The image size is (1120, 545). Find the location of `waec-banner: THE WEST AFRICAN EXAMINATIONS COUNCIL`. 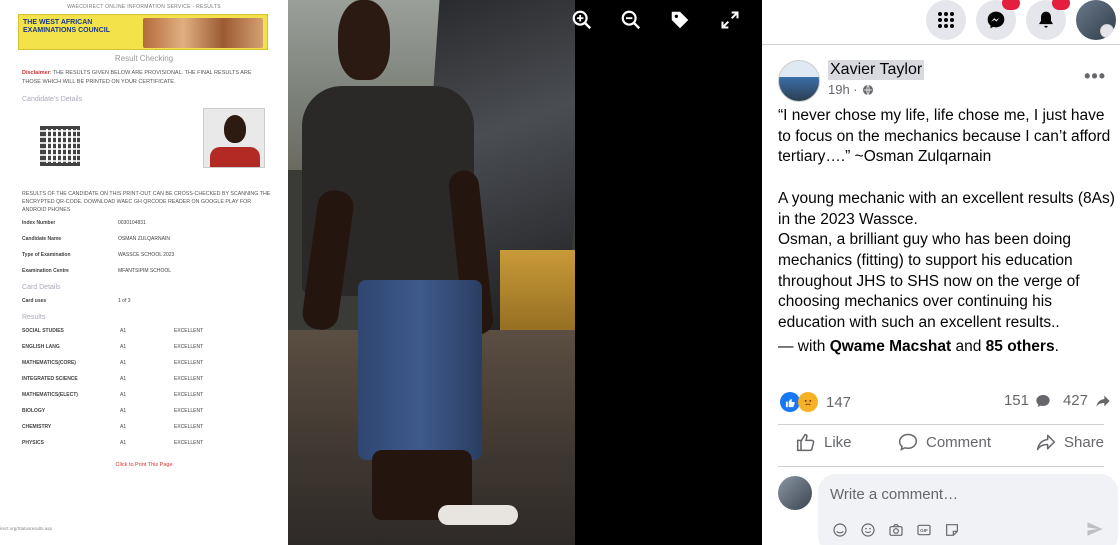

waec-banner: THE WEST AFRICAN EXAMINATIONS COUNCIL is located at coordinates (143, 32).